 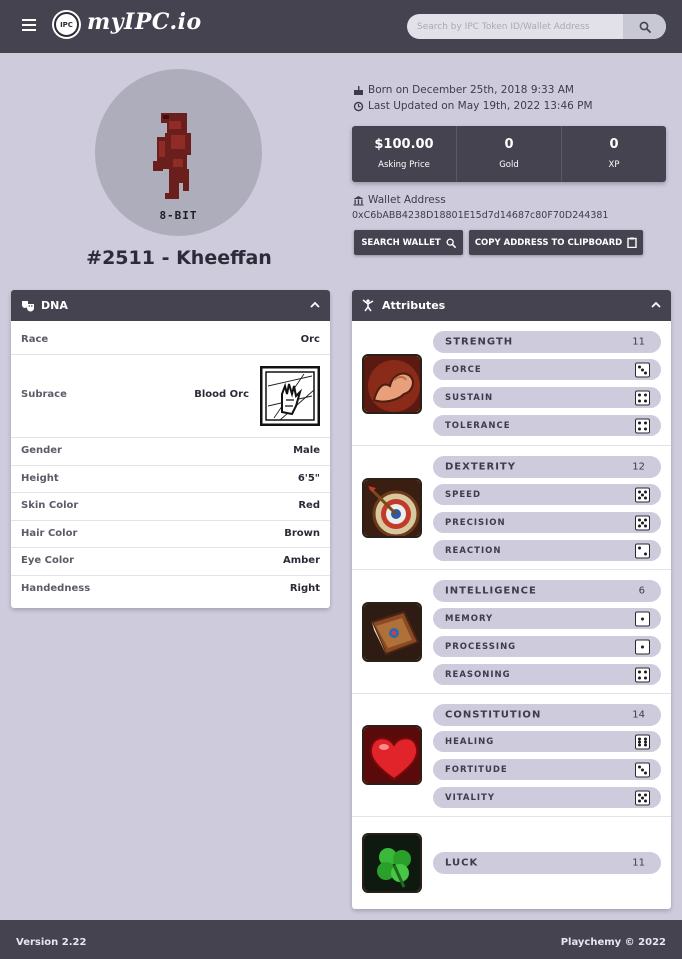 I want to click on dna-value: Male, so click(x=306, y=450).